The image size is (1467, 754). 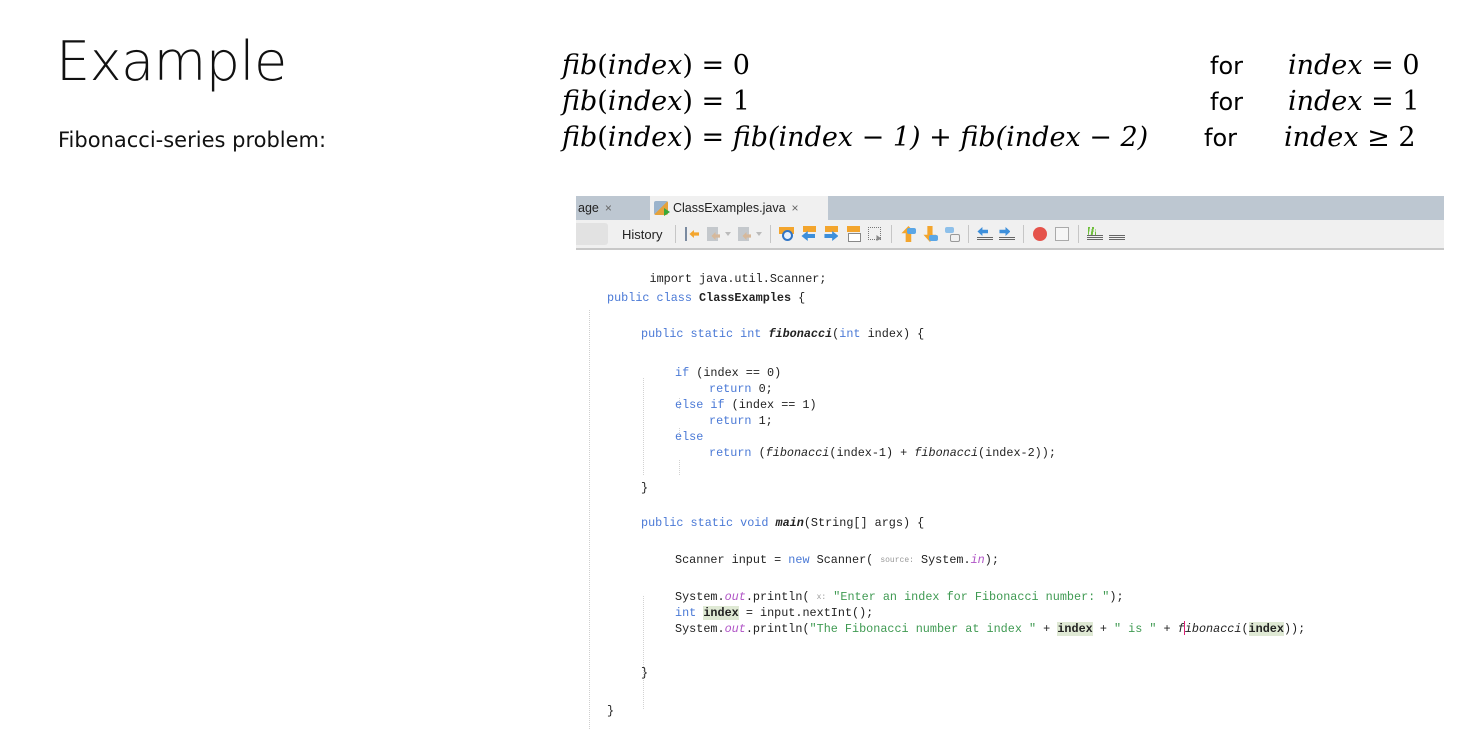 I want to click on forward-icon, so click(x=745, y=234).